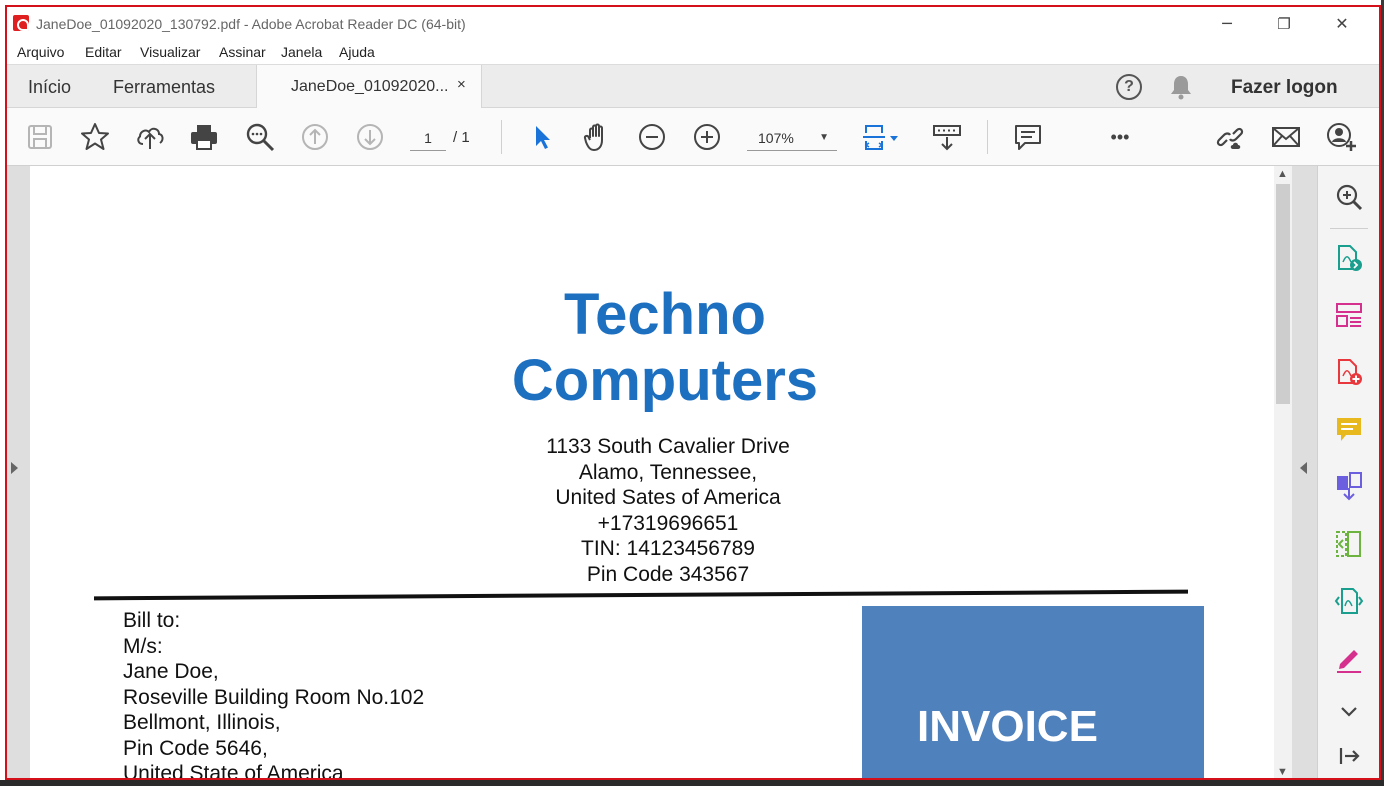  I want to click on login-button: Fazer logon, so click(1284, 88).